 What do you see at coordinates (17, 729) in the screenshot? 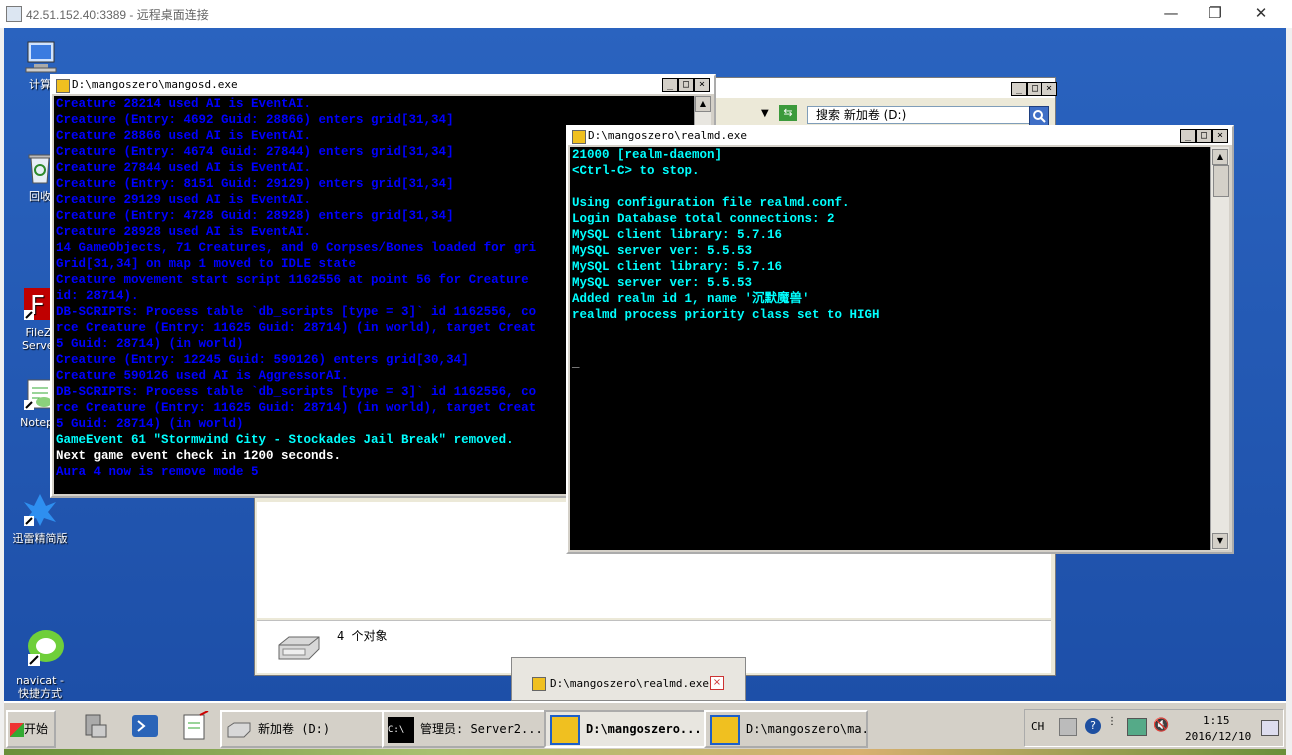
I see `windows-logo-icon` at bounding box center [17, 729].